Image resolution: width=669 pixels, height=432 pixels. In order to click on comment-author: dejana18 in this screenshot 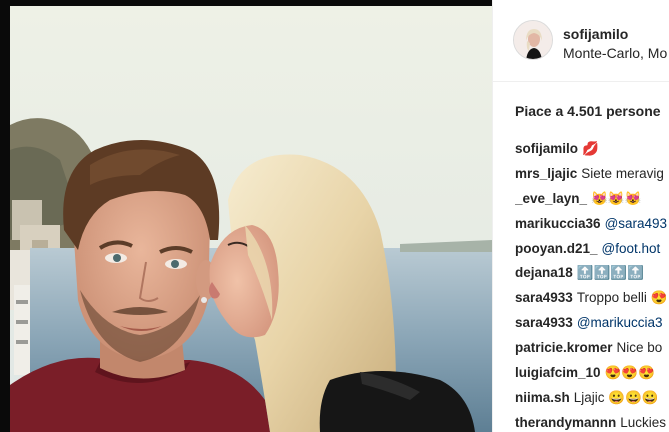, I will do `click(544, 272)`.